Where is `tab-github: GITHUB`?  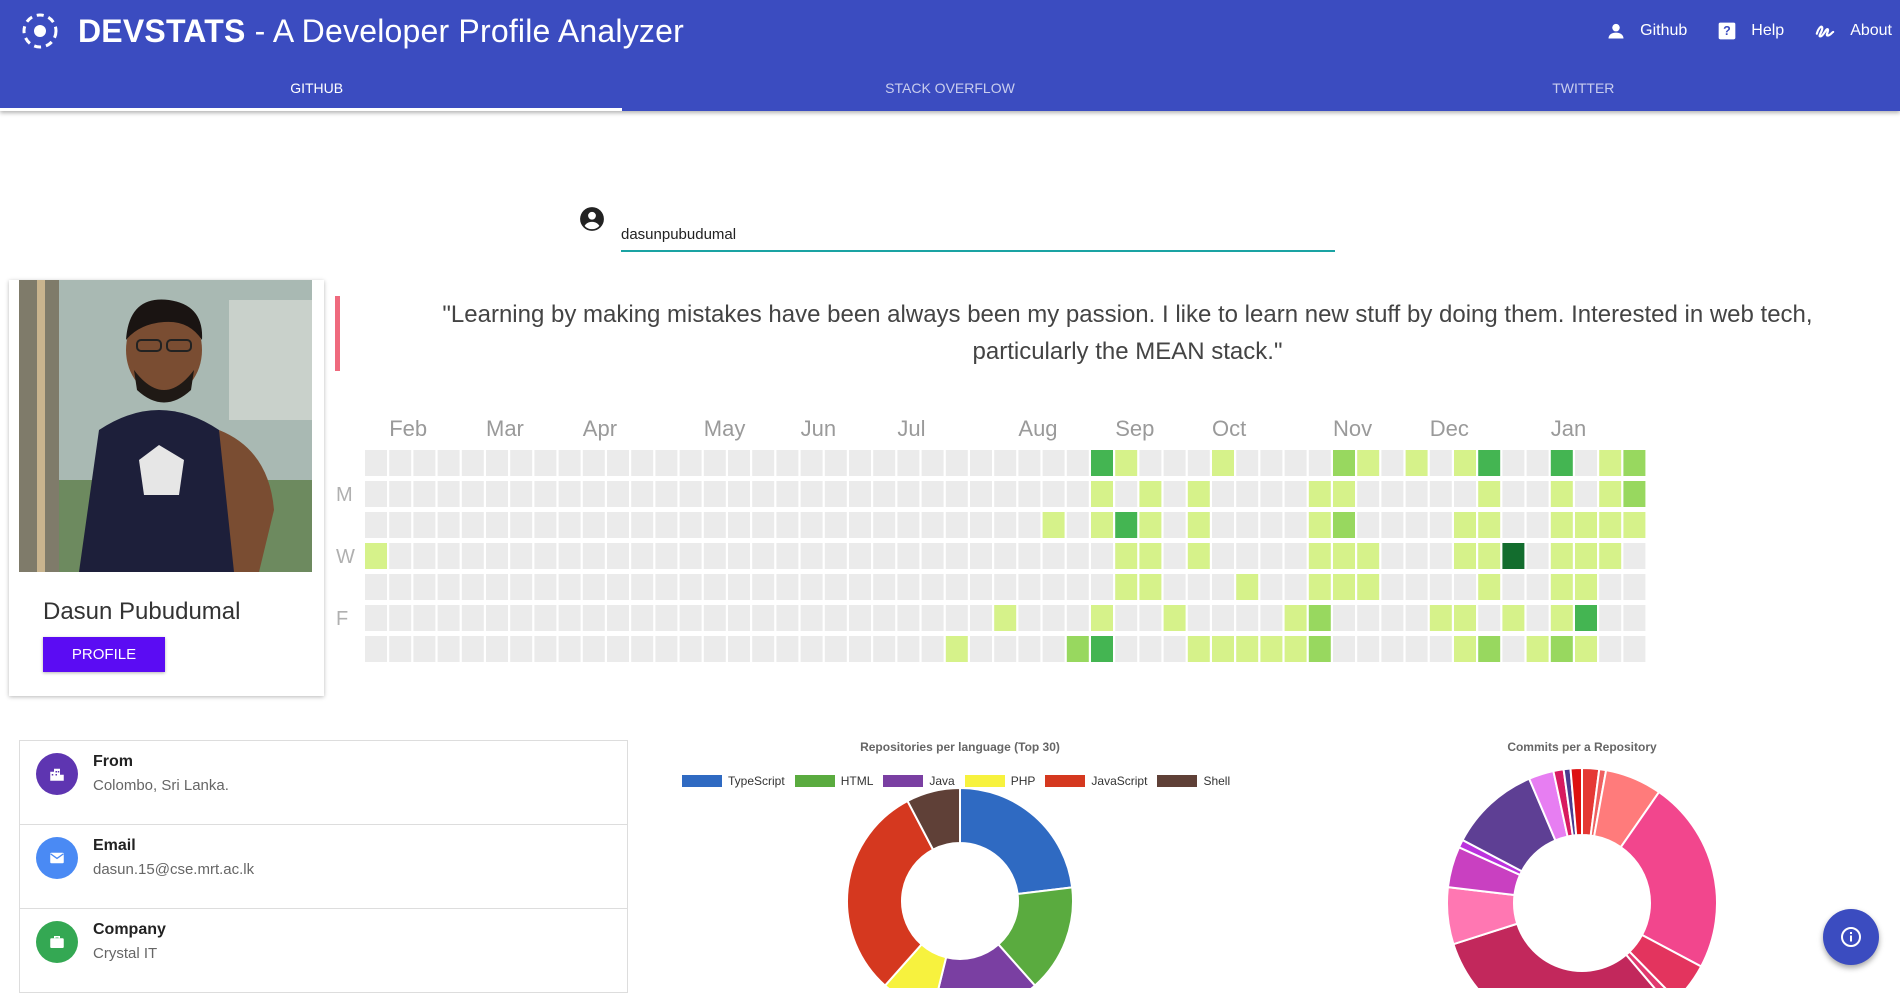
tab-github: GITHUB is located at coordinates (316, 87).